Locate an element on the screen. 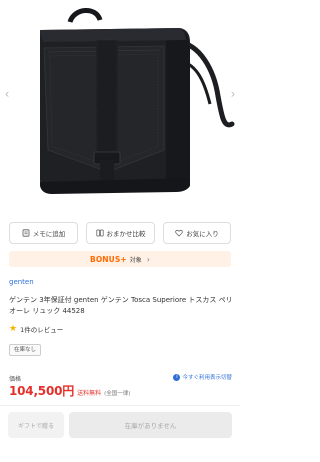  usage-display-toggle: i 今すぐ利用表示切替 is located at coordinates (202, 377).